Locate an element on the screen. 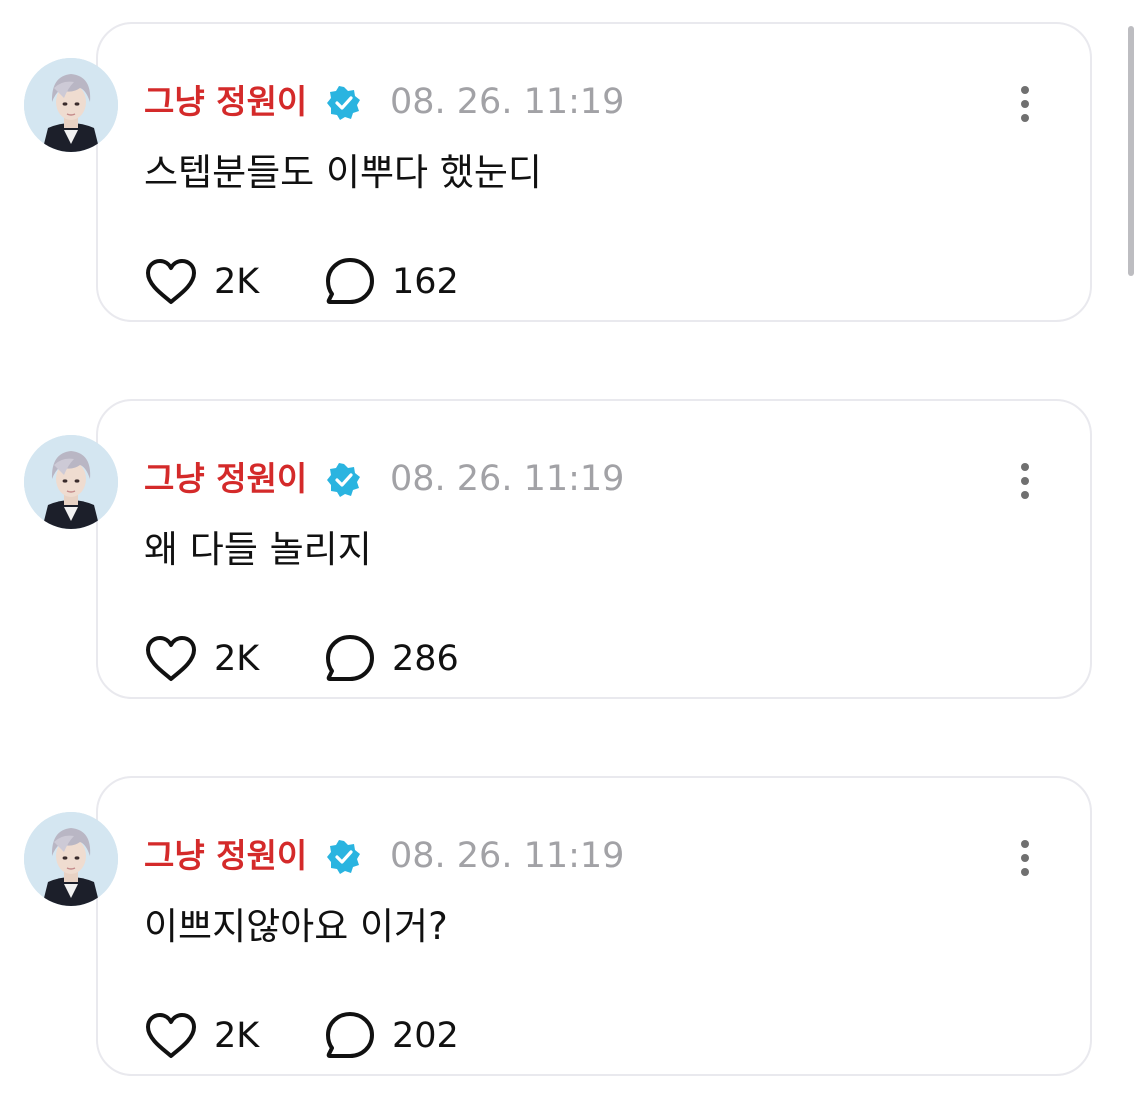 The height and width of the screenshot is (1098, 1145). reply-button: 202 is located at coordinates (391, 1036).